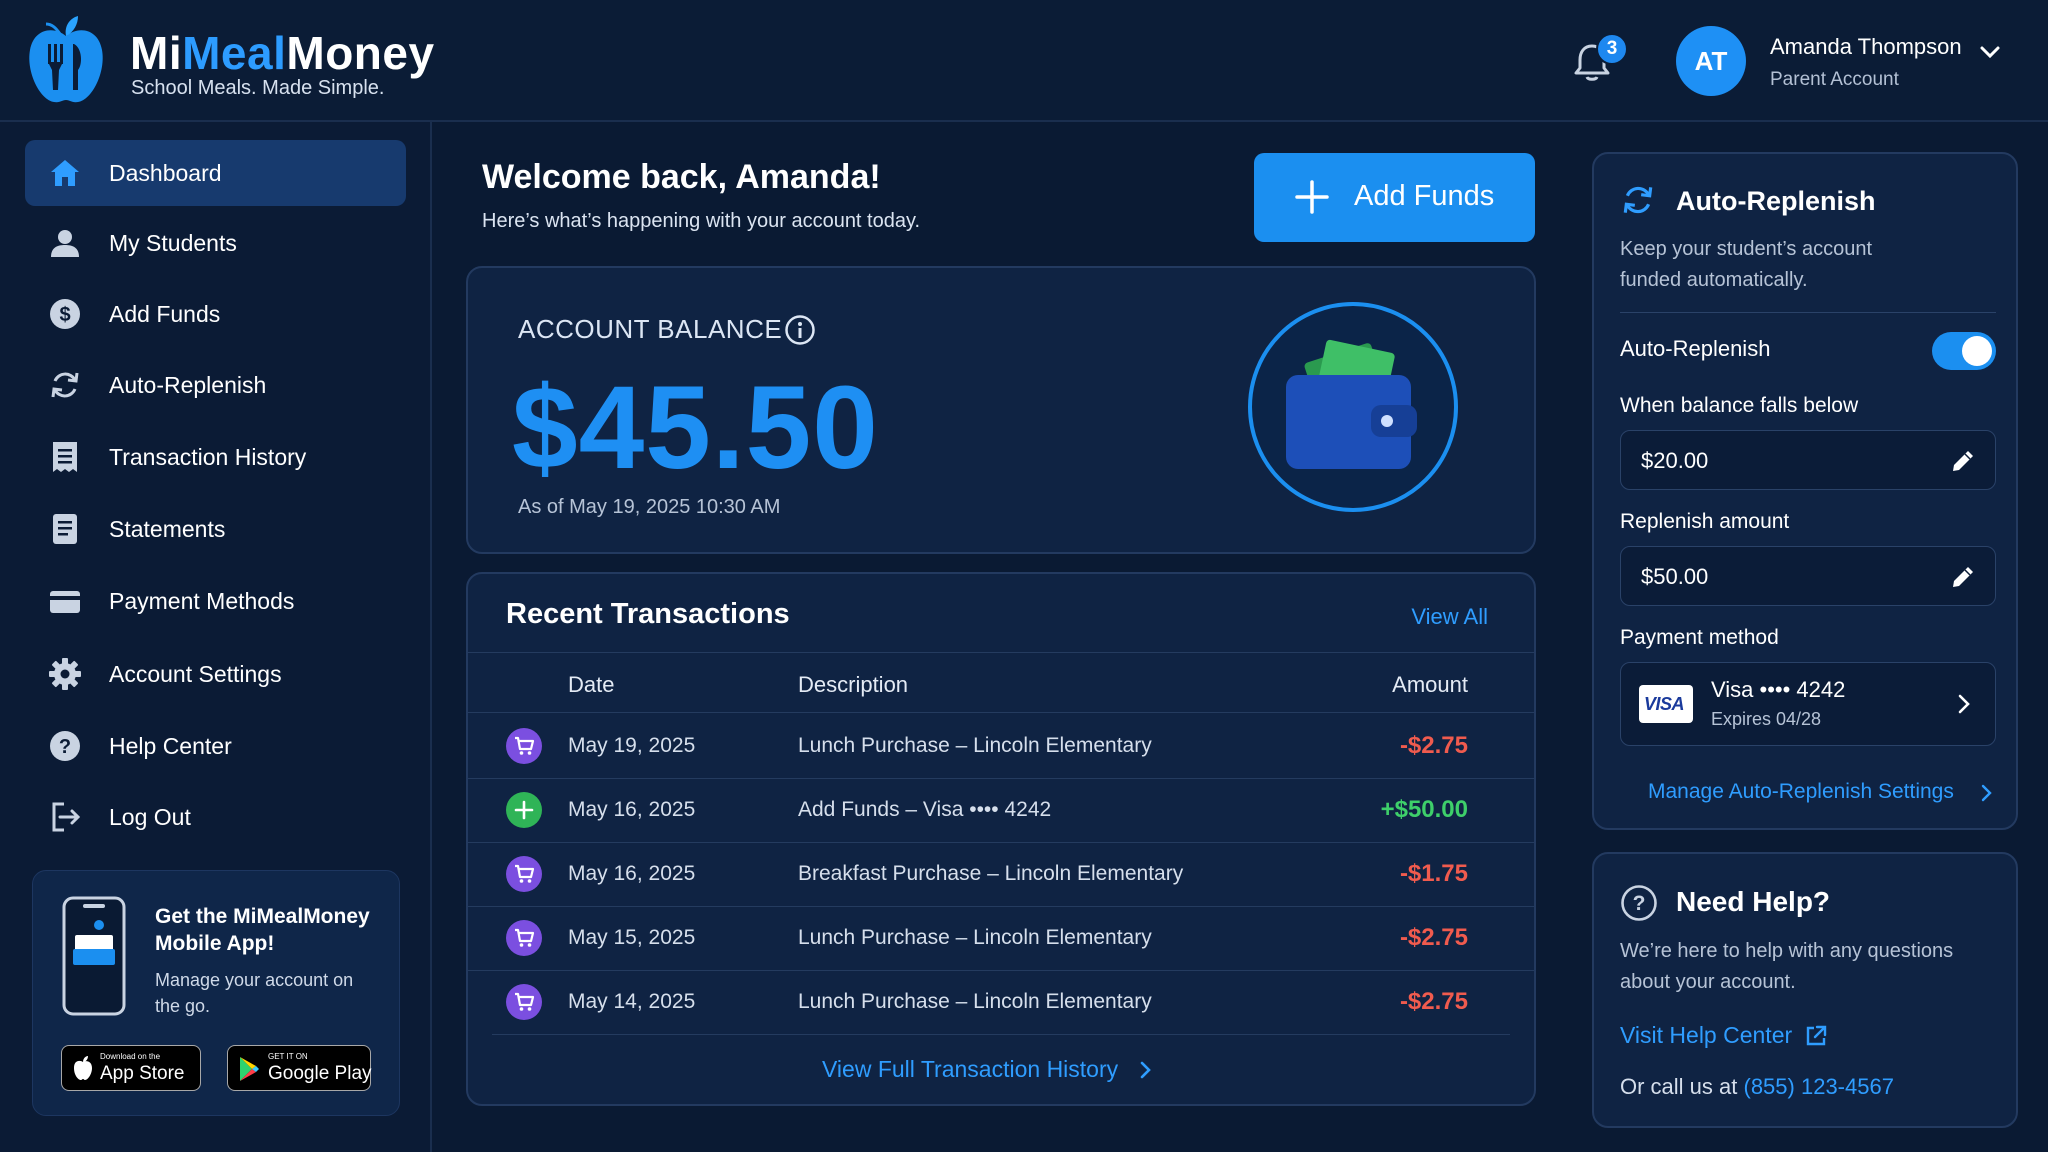 The width and height of the screenshot is (2048, 1152). Describe the element at coordinates (65, 674) in the screenshot. I see `gear-icon` at that location.